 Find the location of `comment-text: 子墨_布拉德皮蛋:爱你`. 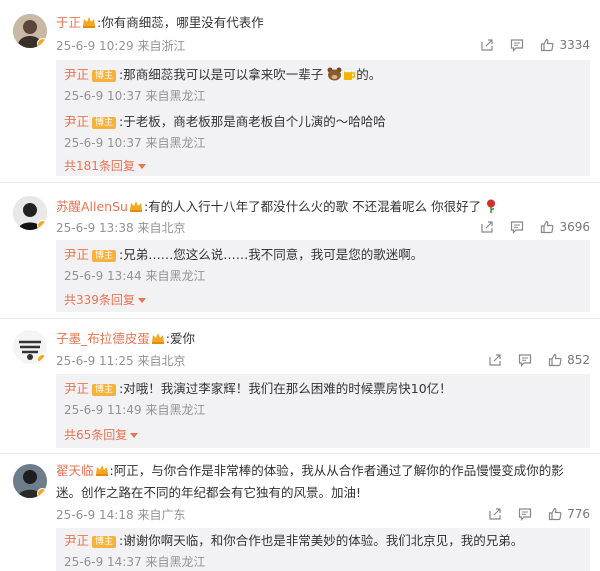

comment-text: 子墨_布拉德皮蛋:爱你 is located at coordinates (125, 338).